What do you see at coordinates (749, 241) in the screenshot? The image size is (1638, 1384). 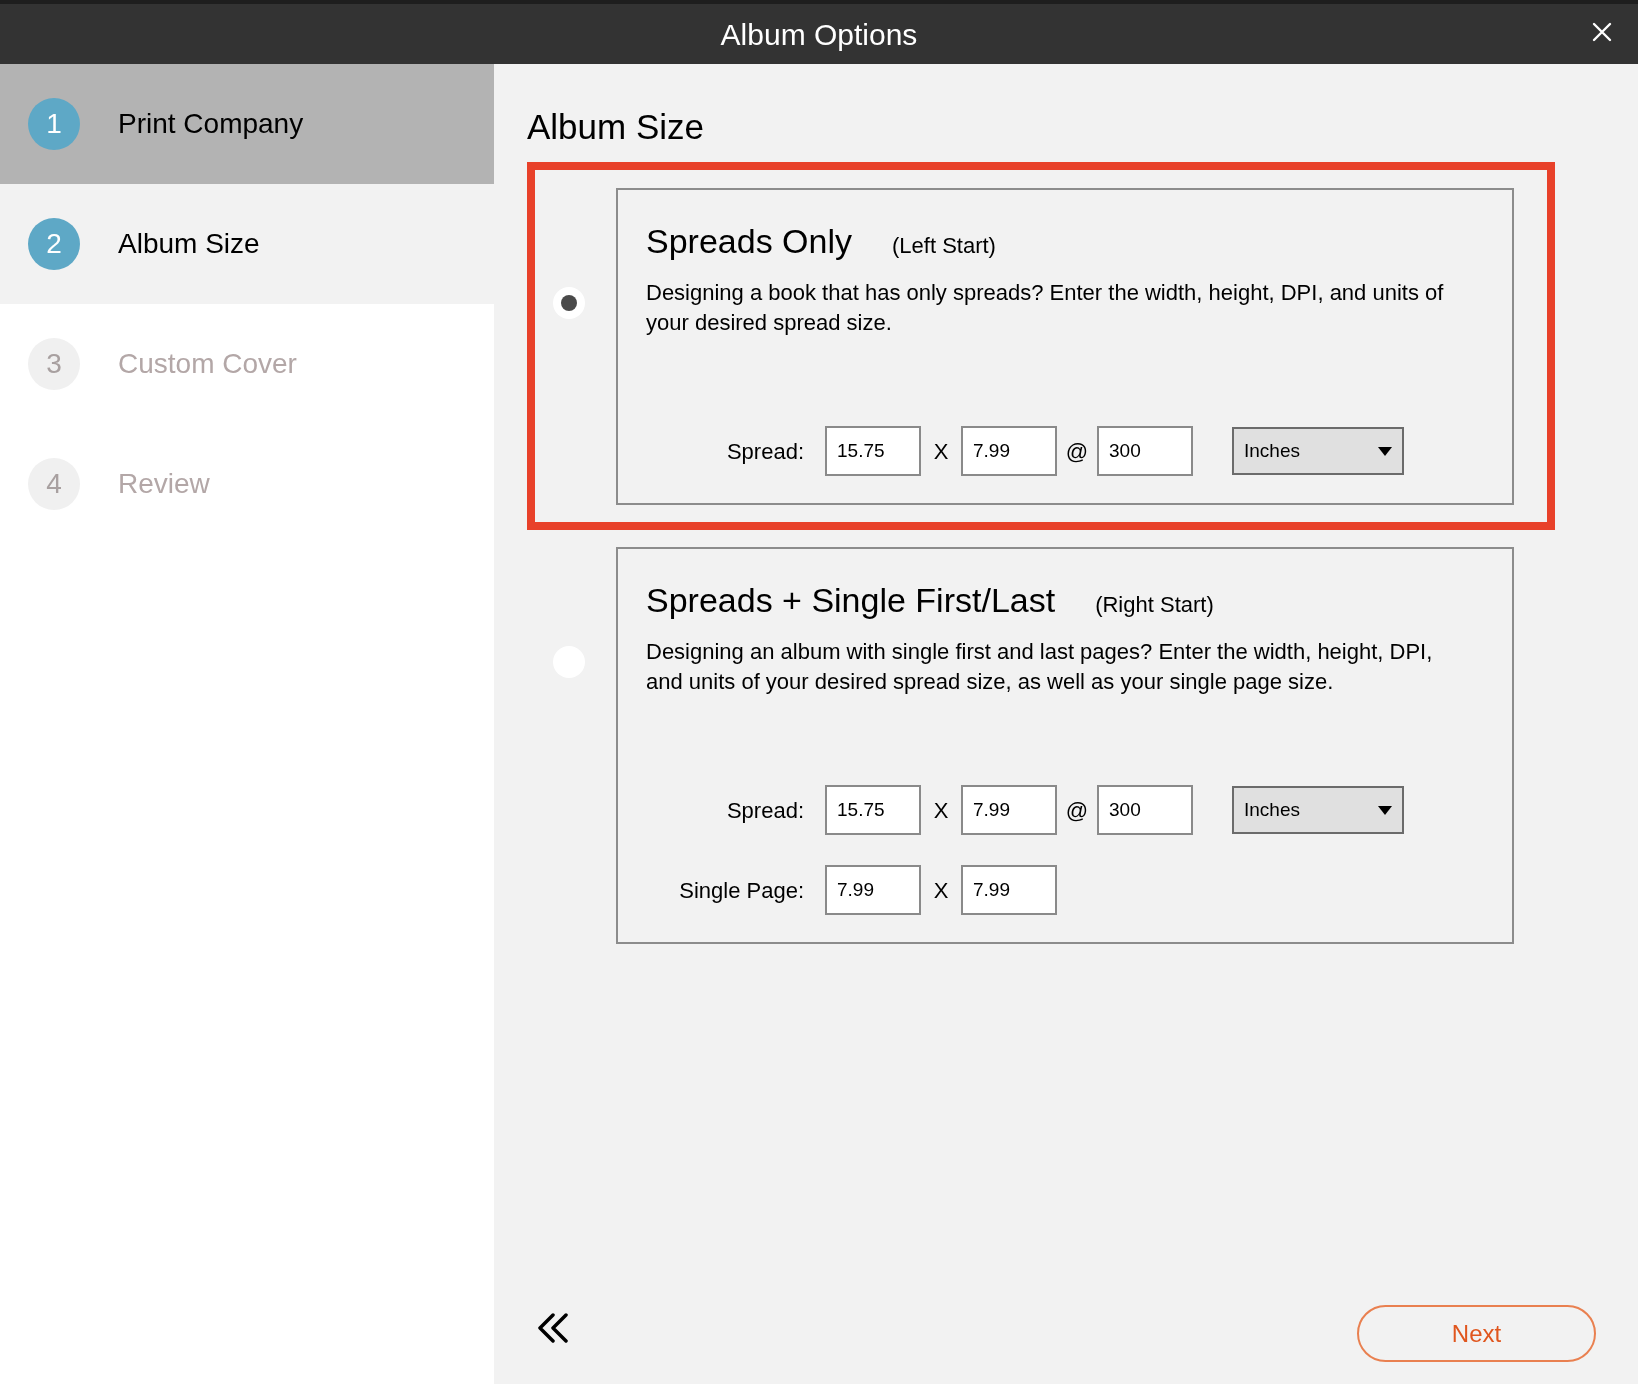 I see `option-title: Spreads Only` at bounding box center [749, 241].